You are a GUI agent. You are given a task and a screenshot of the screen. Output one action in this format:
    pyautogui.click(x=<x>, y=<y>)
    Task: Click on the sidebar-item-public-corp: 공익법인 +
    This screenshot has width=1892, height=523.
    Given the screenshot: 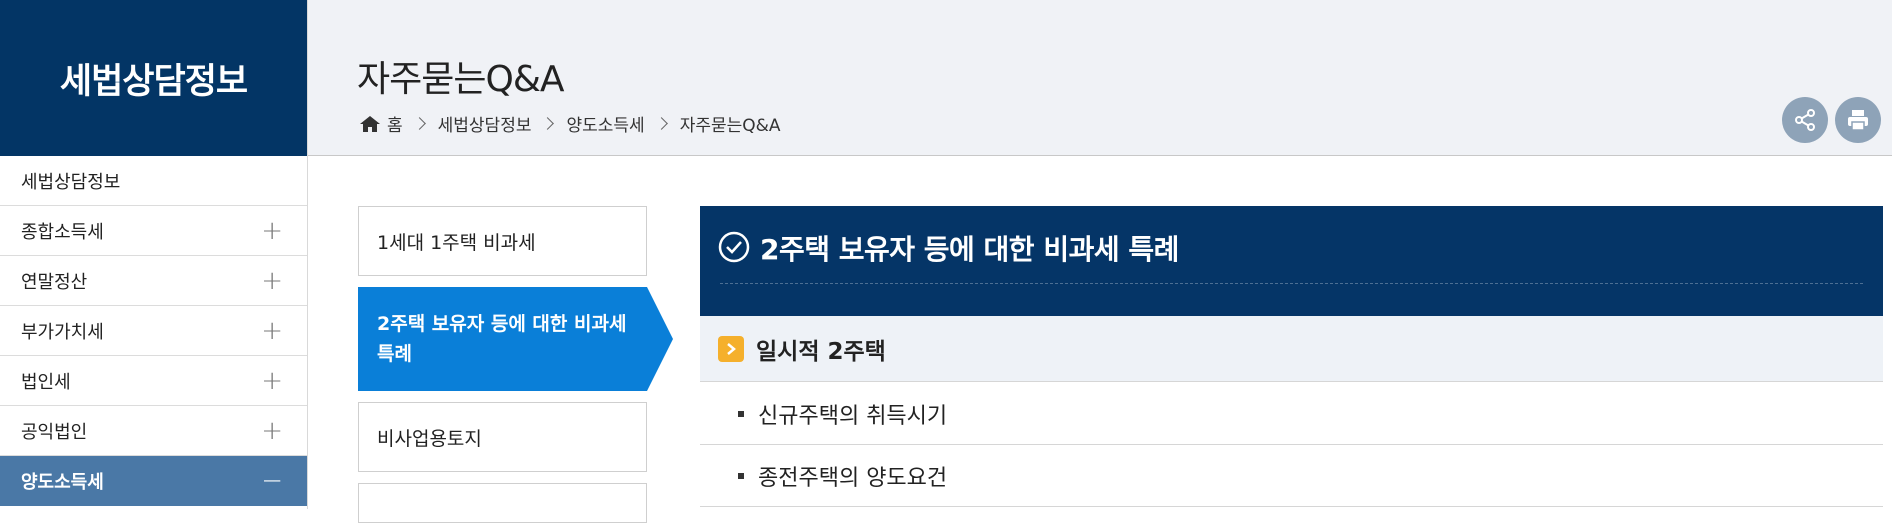 What is the action you would take?
    pyautogui.click(x=153, y=431)
    